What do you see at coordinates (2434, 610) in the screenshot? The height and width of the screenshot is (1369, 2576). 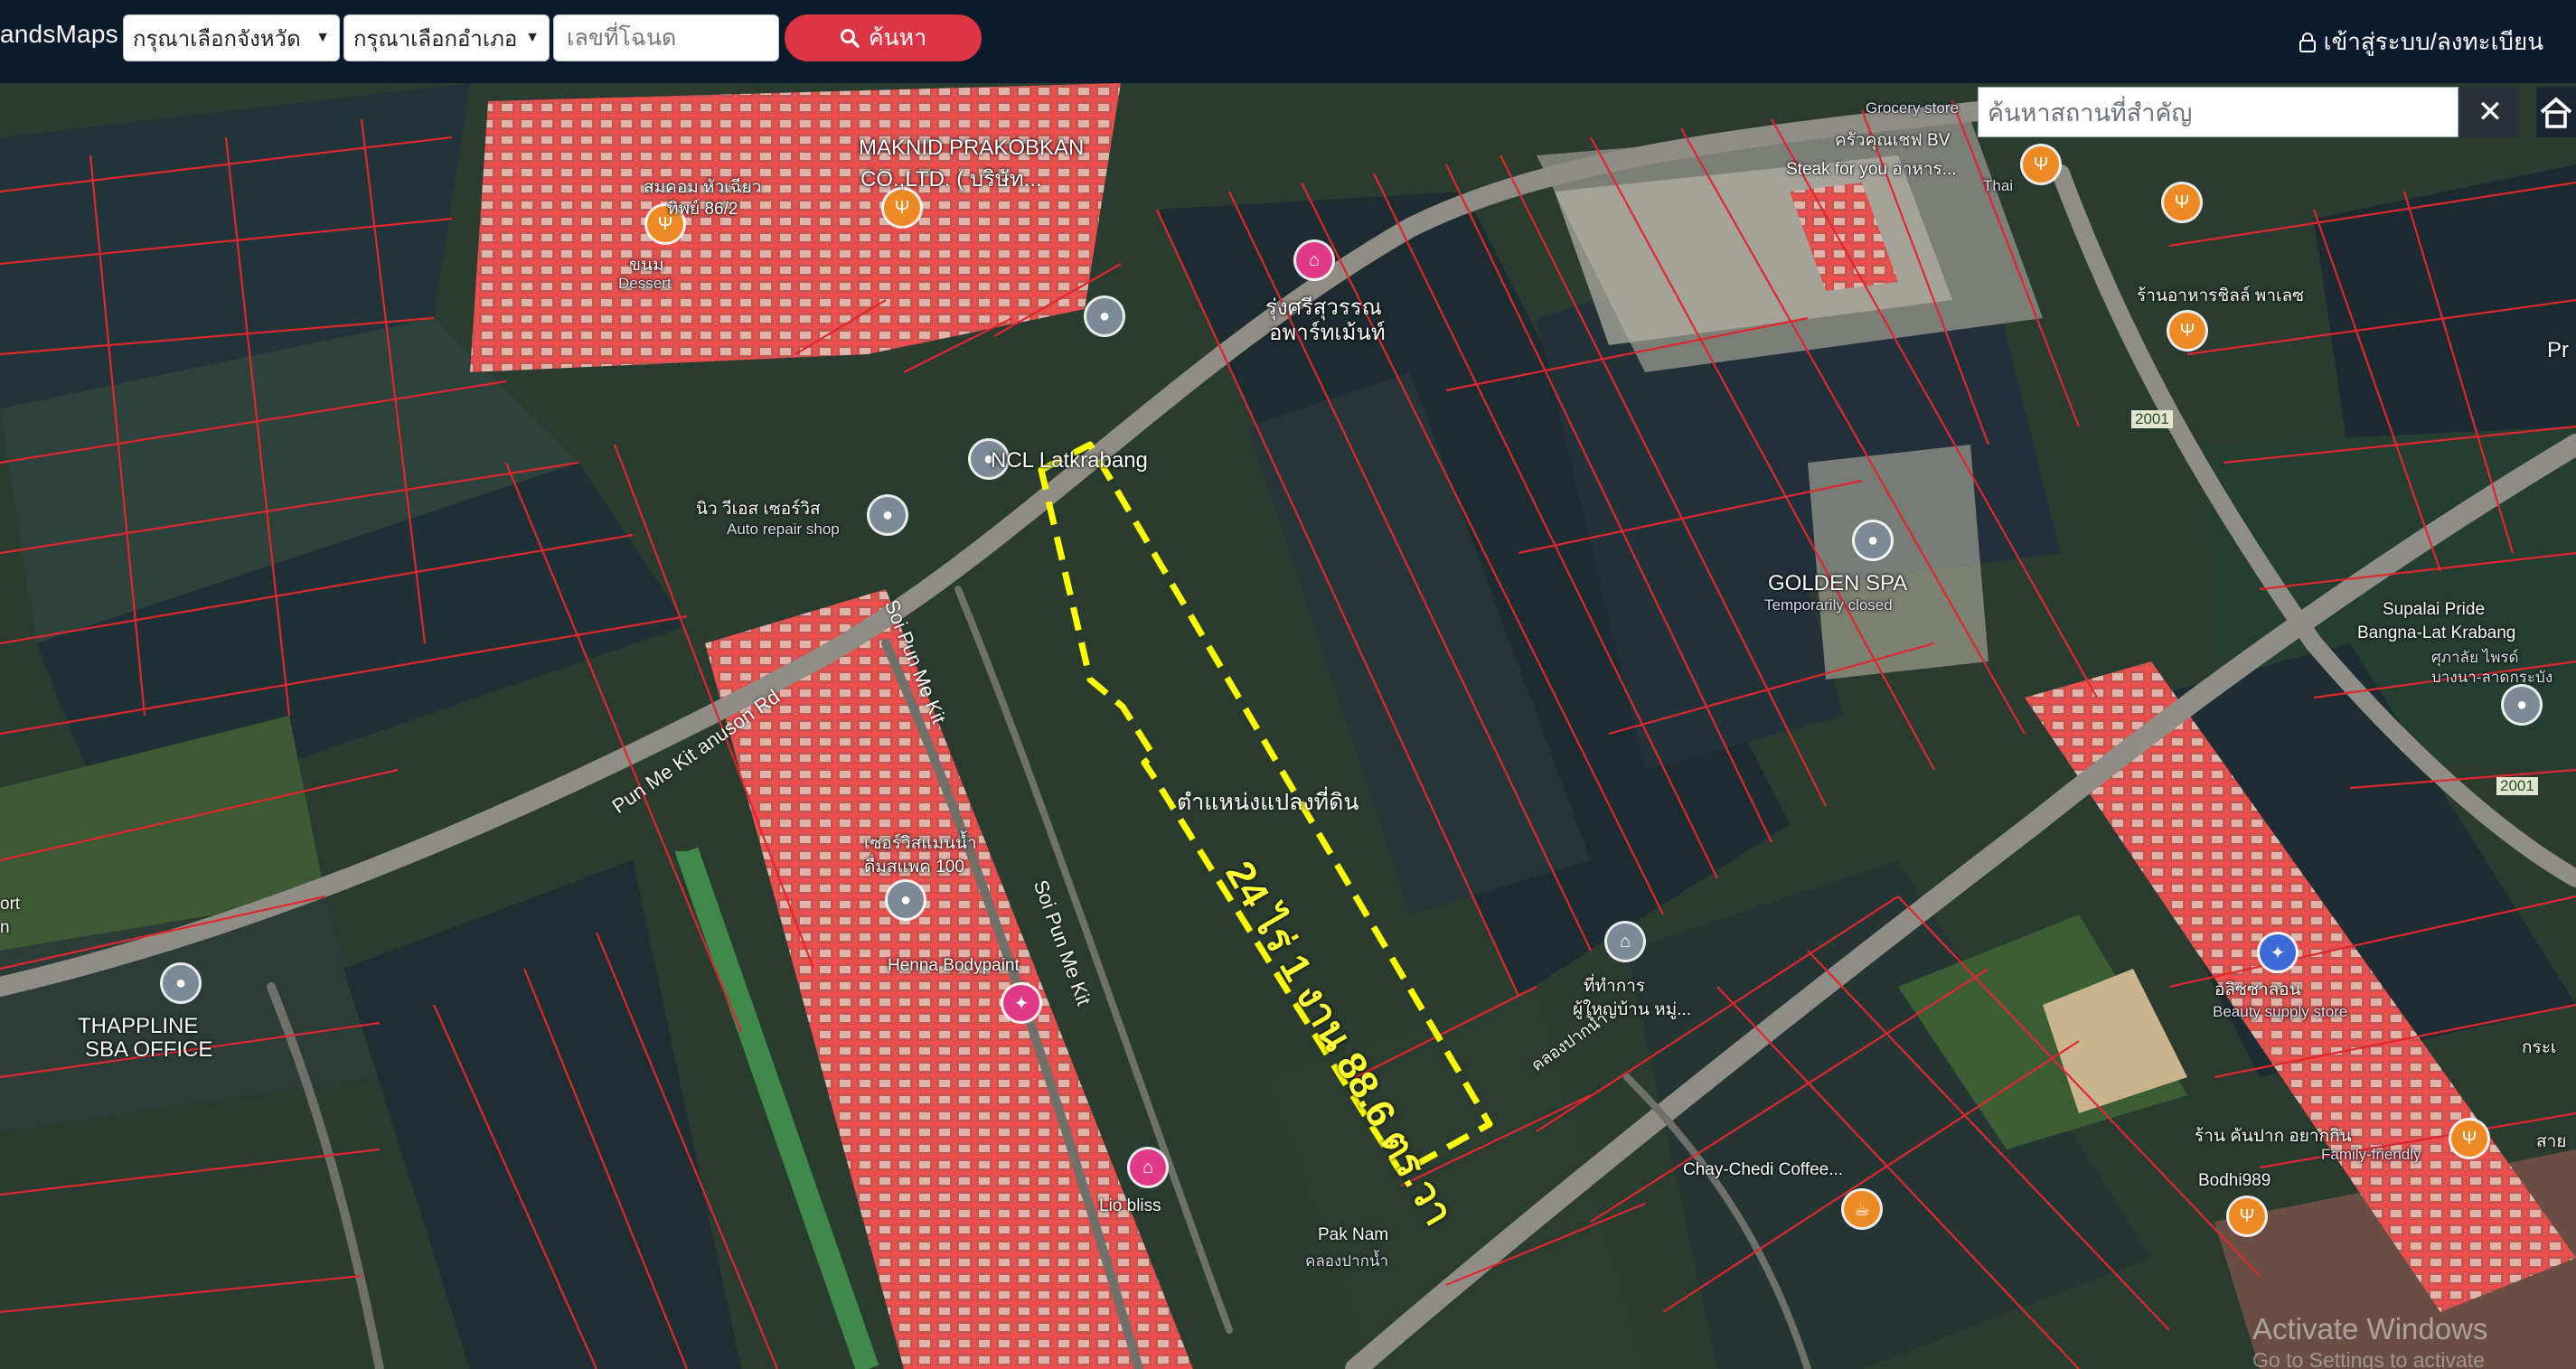 I see `place-label-supalai: Supalai Pride` at bounding box center [2434, 610].